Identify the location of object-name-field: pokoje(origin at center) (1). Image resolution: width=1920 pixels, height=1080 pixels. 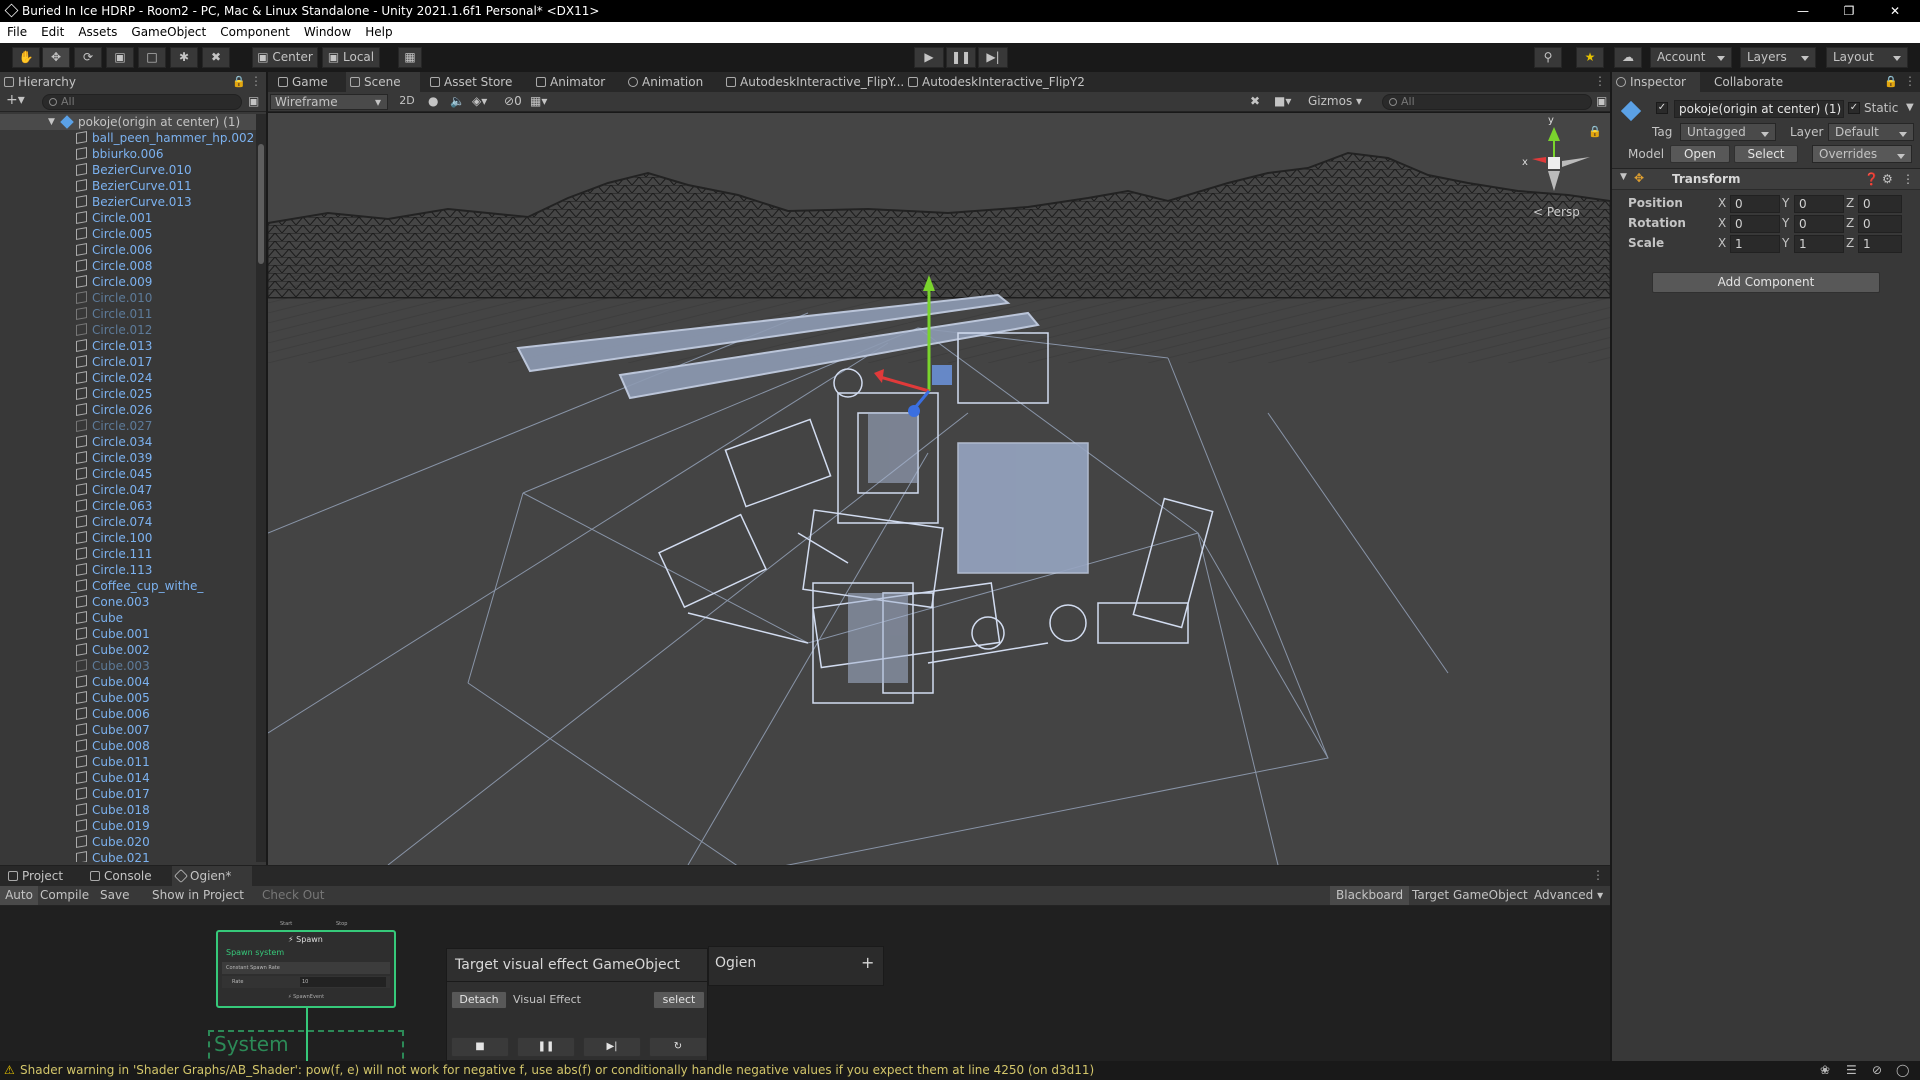
(1759, 109).